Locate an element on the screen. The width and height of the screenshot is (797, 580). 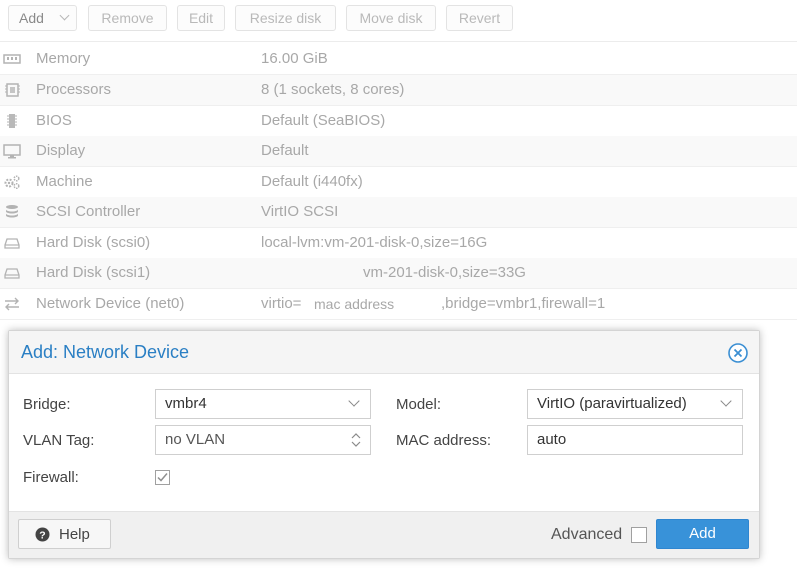
display-monitor-icon is located at coordinates (12, 151).